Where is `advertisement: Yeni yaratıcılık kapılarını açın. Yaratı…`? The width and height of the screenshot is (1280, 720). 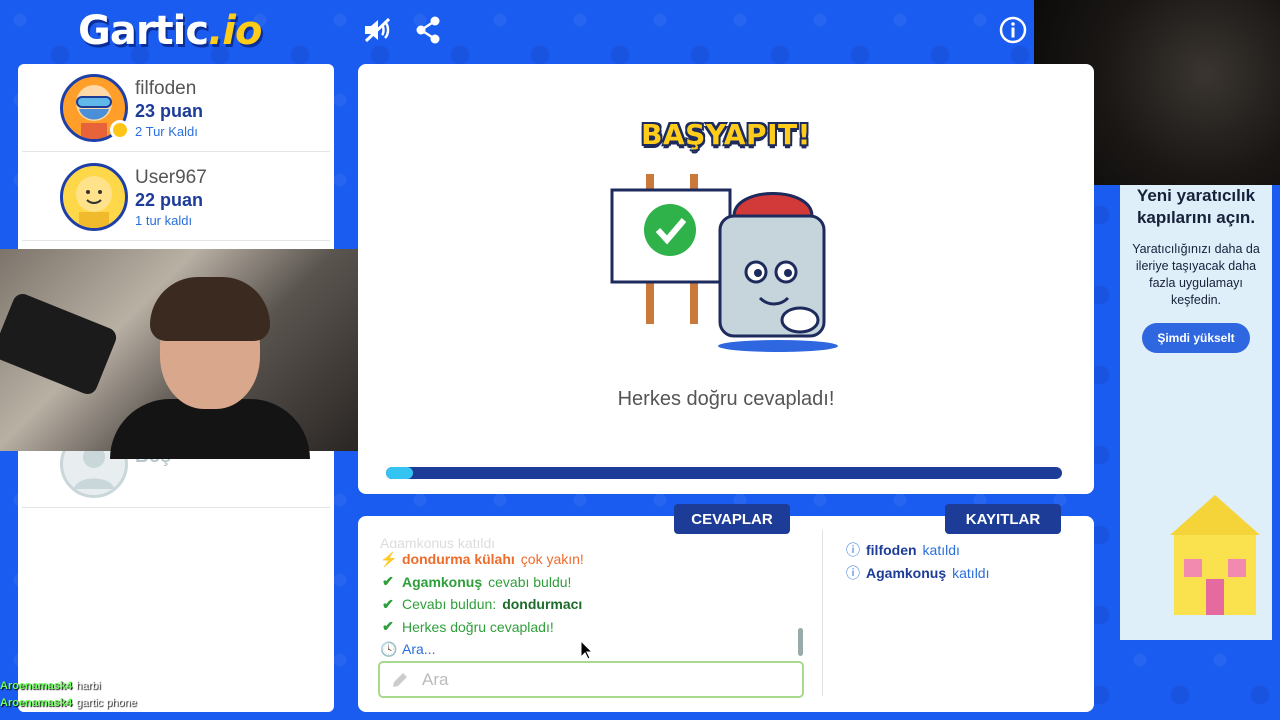 advertisement: Yeni yaratıcılık kapılarını açın. Yaratı… is located at coordinates (1196, 412).